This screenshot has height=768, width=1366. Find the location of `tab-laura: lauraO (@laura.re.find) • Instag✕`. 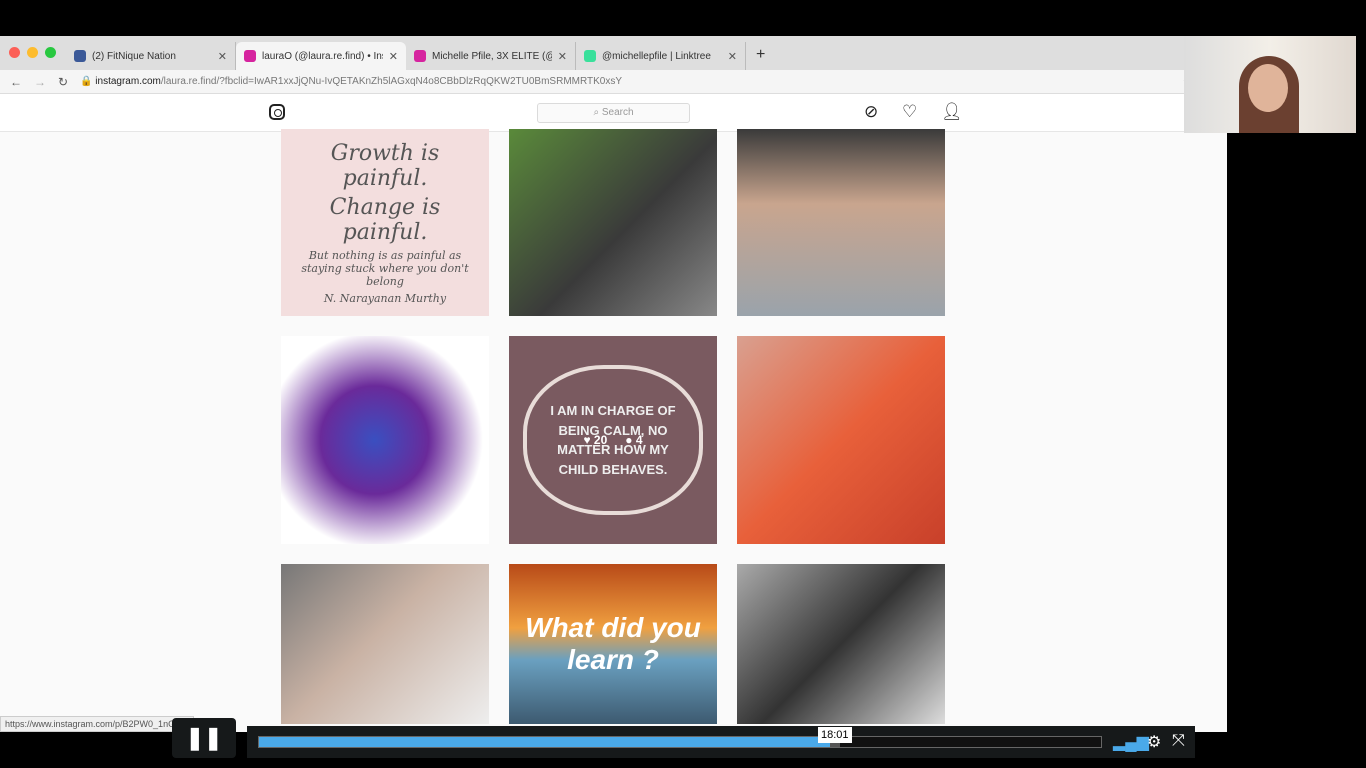

tab-laura: lauraO (@laura.re.find) • Instag✕ is located at coordinates (321, 56).